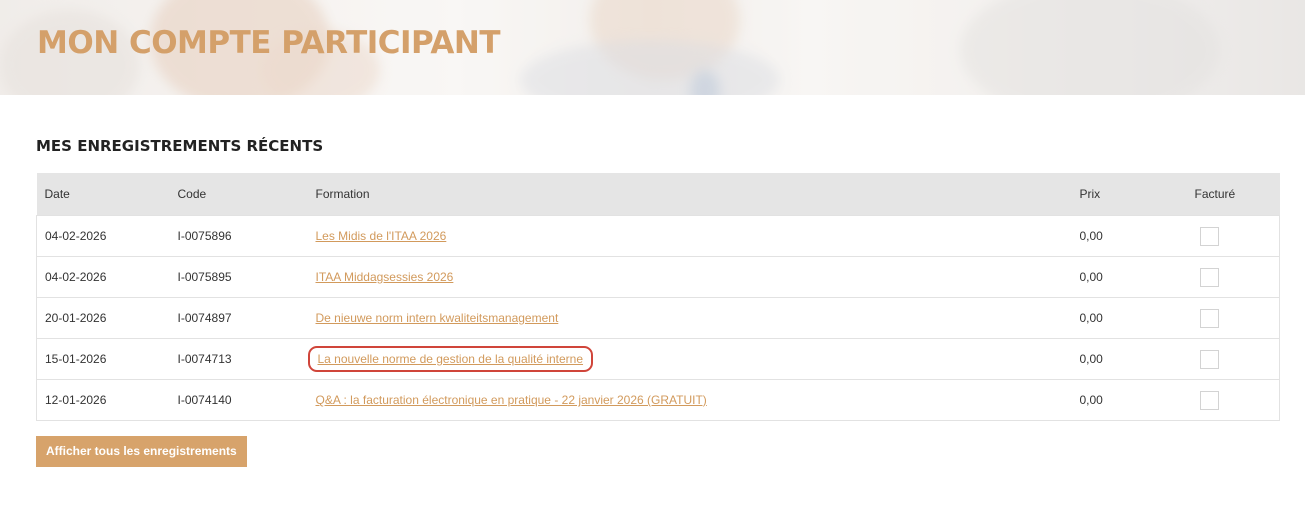 The image size is (1305, 512). I want to click on page-title: MON COMPTE PARTICIPANT, so click(269, 43).